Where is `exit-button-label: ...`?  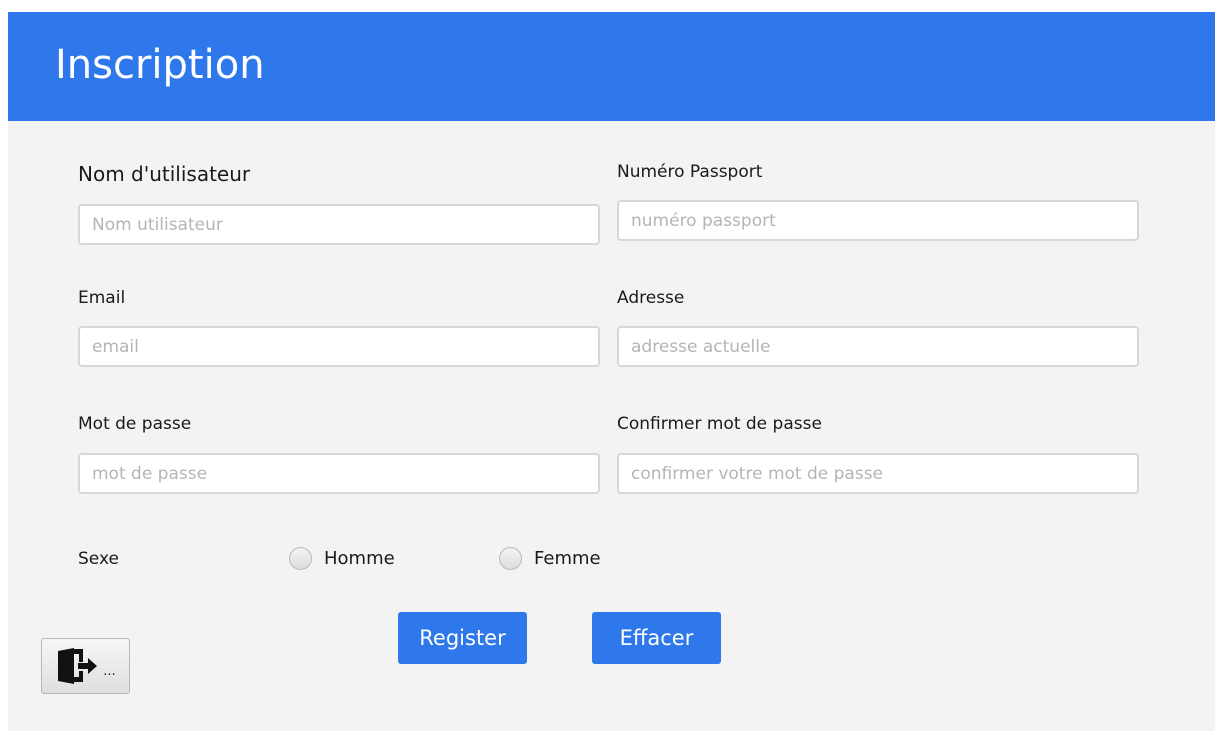
exit-button-label: ... is located at coordinates (109, 671).